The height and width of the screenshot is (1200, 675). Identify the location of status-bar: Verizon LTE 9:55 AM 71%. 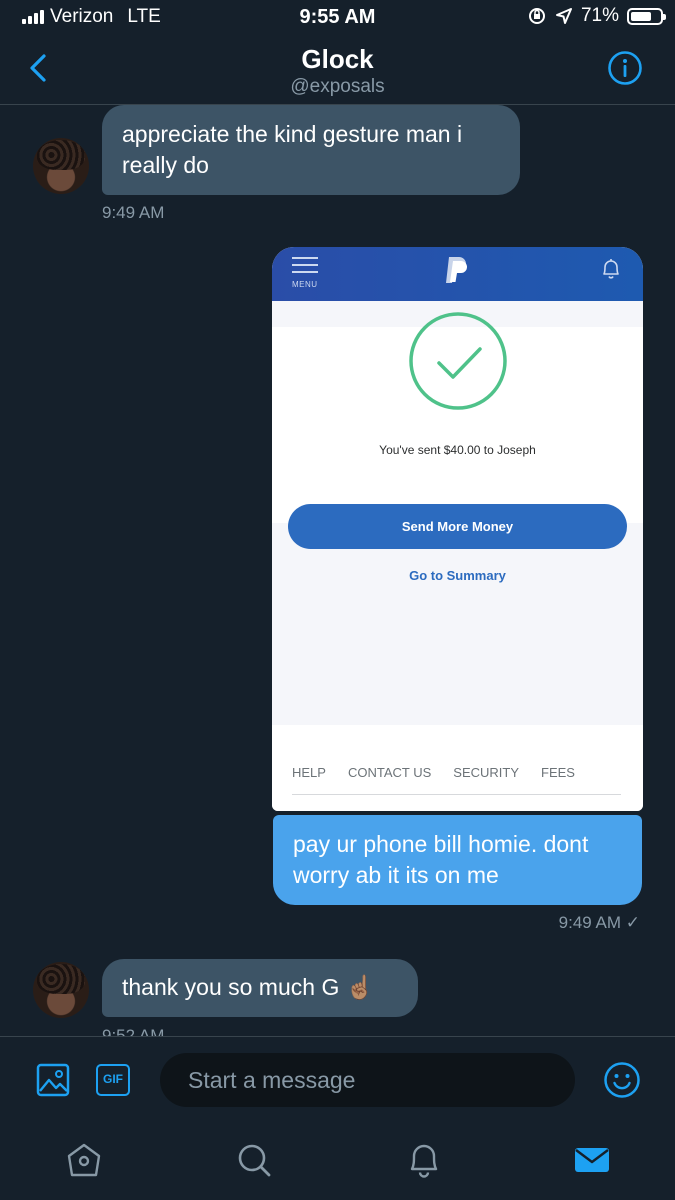
(337, 17).